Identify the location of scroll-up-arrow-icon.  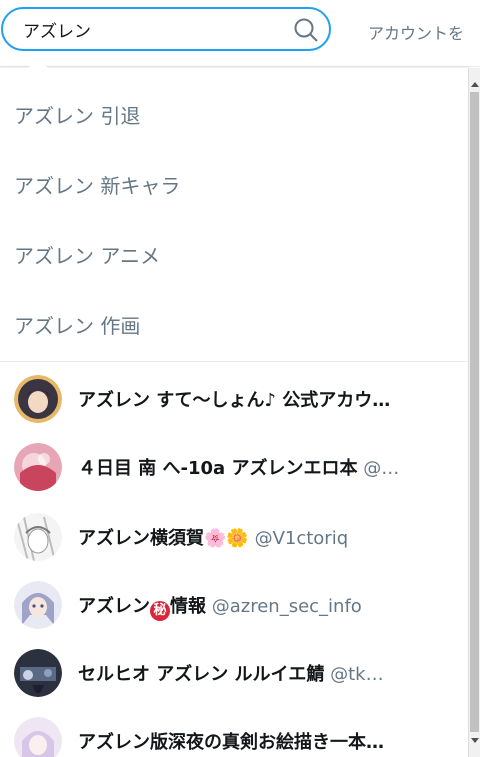
(475, 84).